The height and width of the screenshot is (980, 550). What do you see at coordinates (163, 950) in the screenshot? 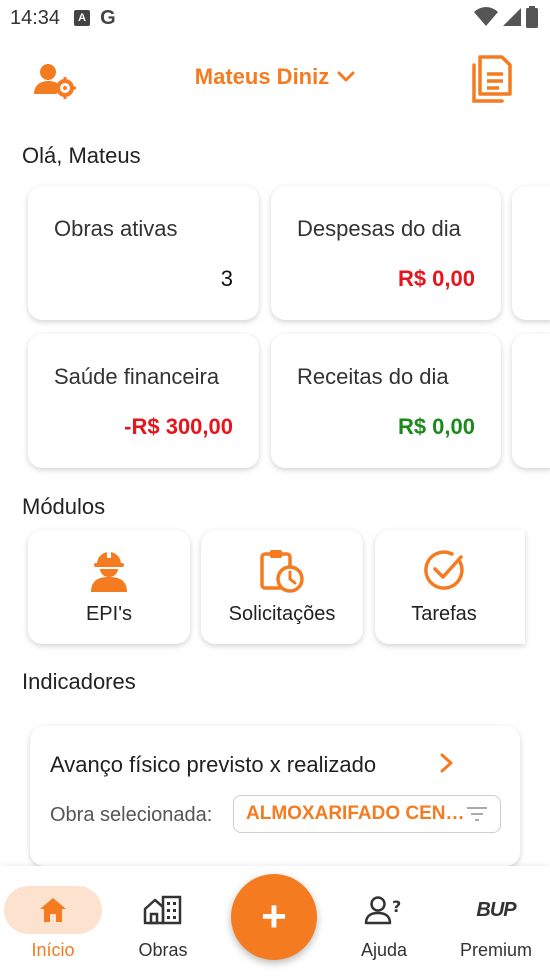
I see `nav-label: Obras` at bounding box center [163, 950].